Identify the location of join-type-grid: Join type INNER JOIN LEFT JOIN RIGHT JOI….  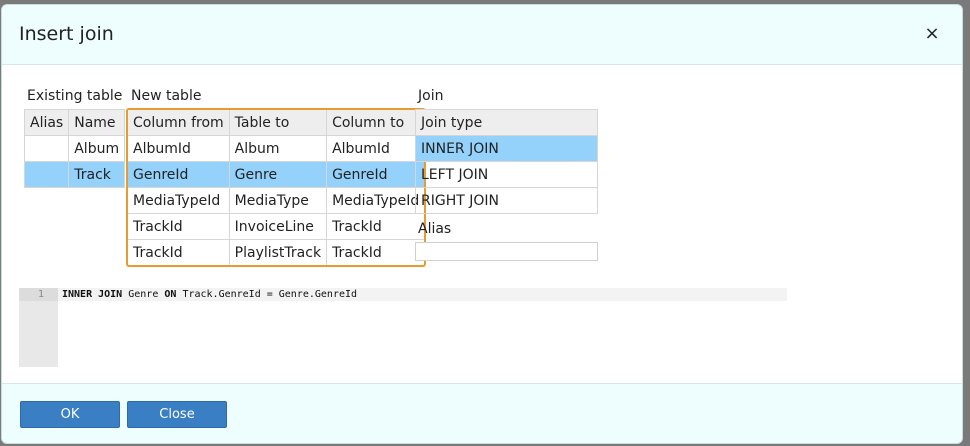
(506, 161).